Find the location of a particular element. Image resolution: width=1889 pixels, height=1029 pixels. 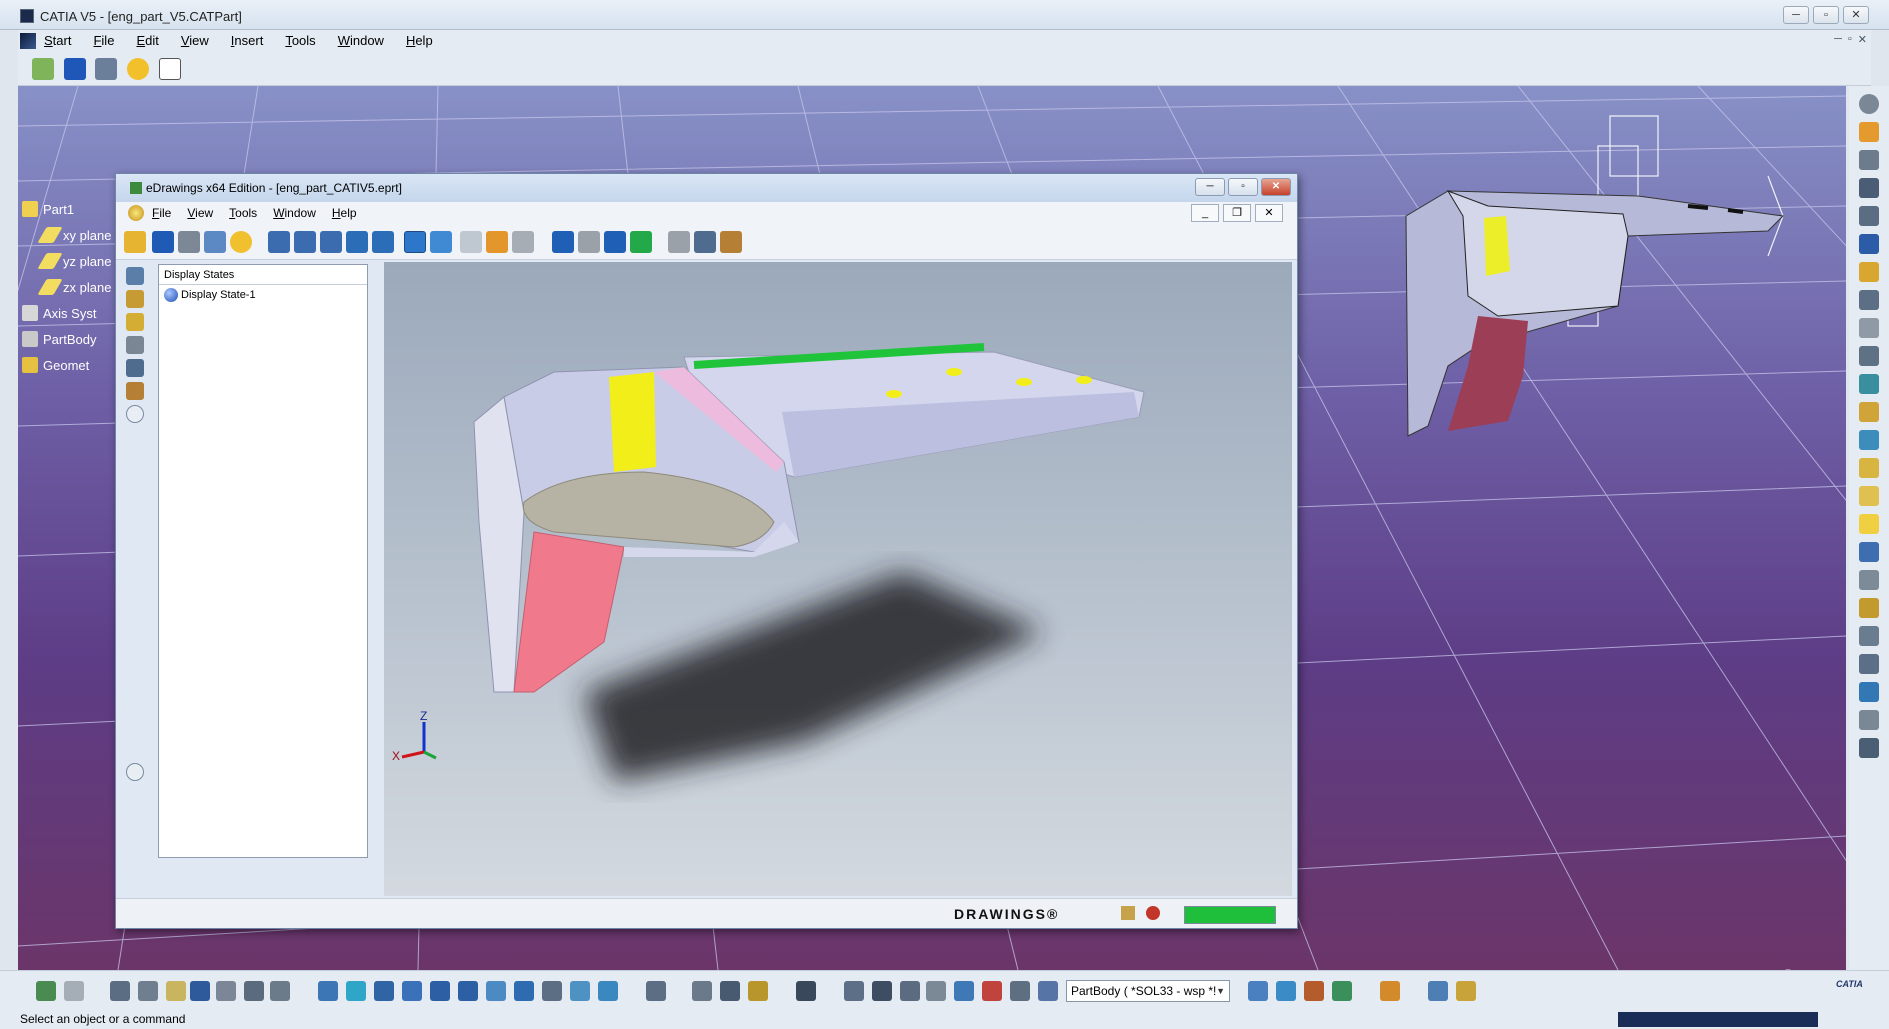

menu-tools: Tools is located at coordinates (300, 40).